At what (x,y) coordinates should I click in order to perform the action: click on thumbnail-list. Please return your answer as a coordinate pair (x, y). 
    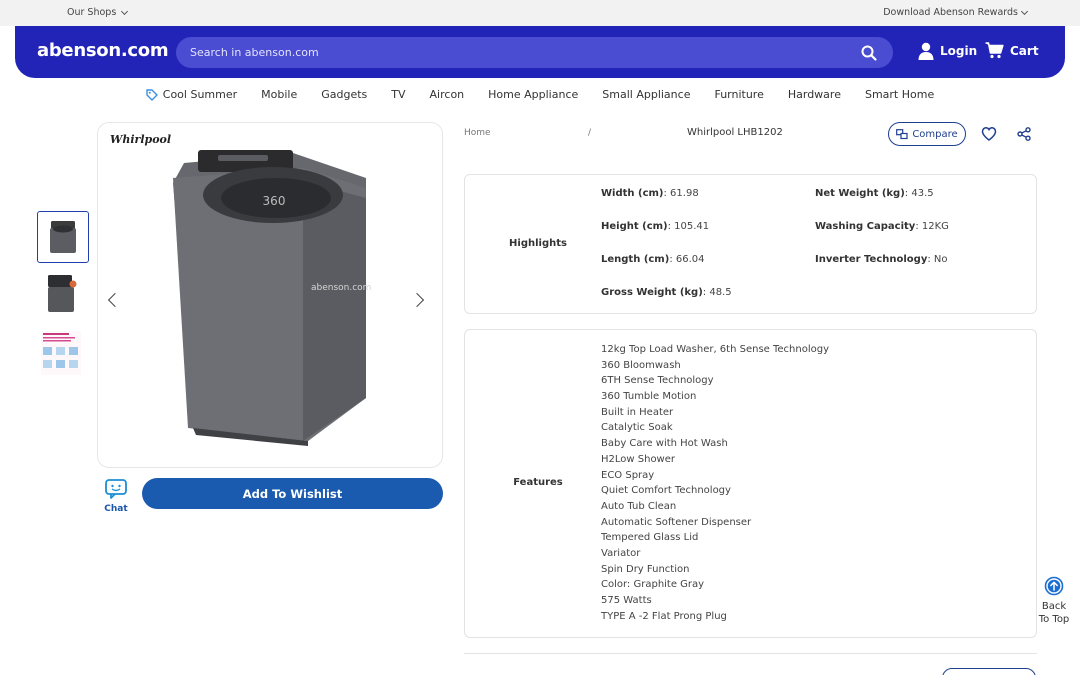
    Looking at the image, I should click on (63, 299).